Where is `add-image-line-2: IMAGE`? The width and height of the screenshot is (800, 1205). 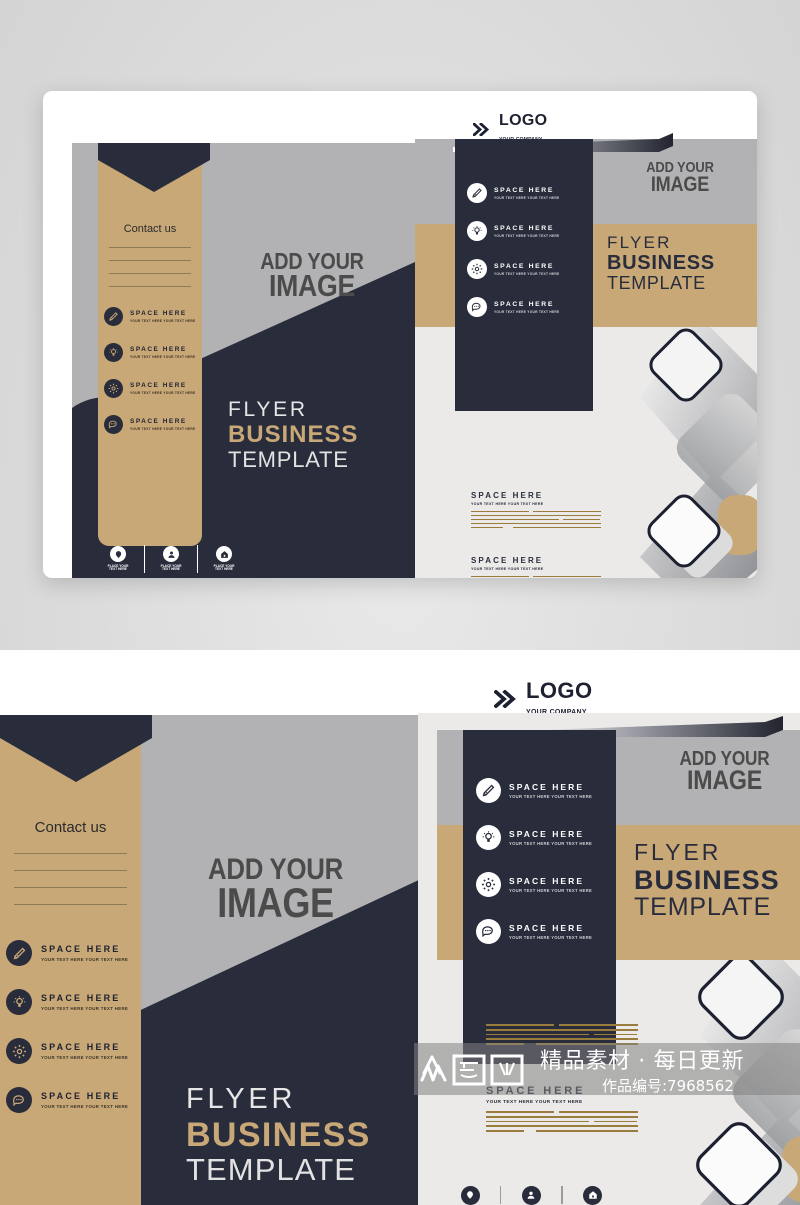 add-image-line-2: IMAGE is located at coordinates (724, 780).